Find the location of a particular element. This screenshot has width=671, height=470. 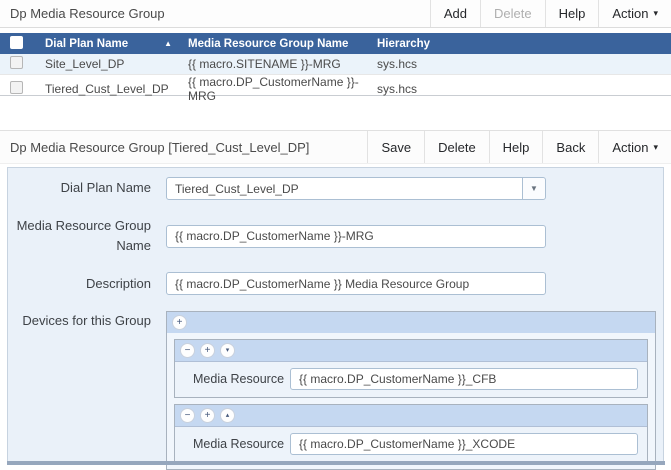

mrg-name-input is located at coordinates (356, 236).